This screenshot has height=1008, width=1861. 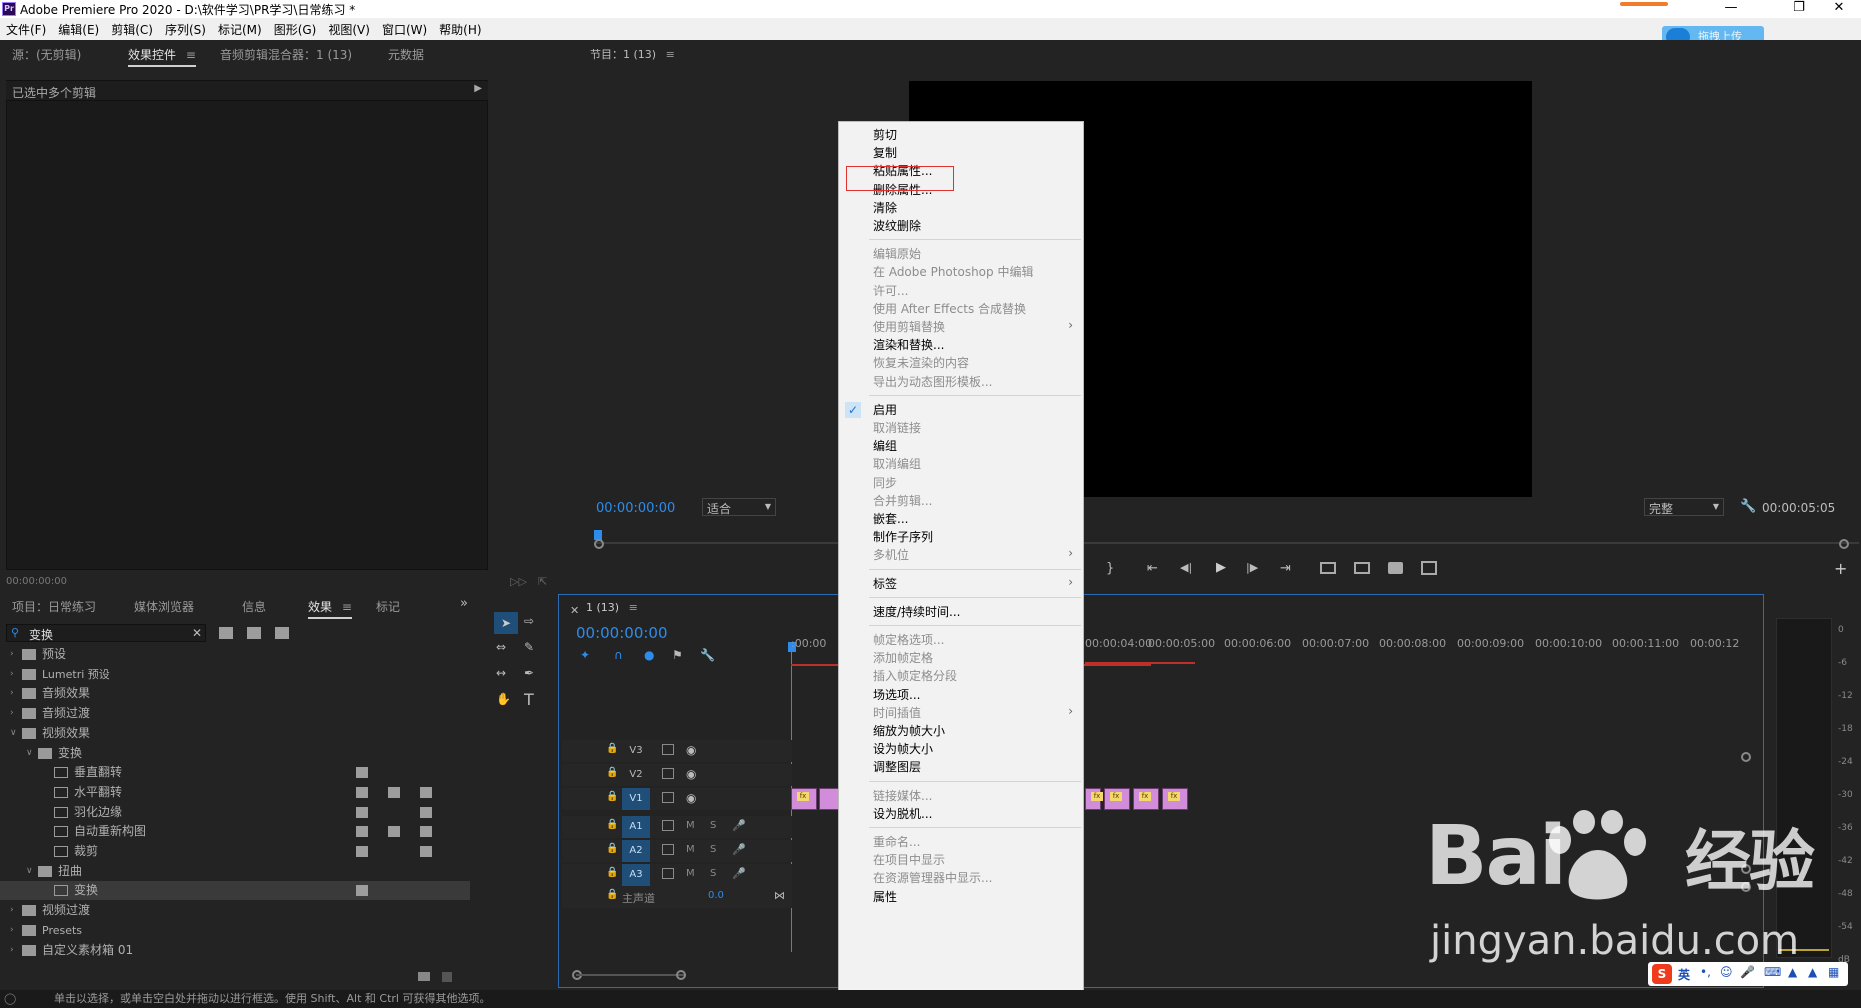 I want to click on tree-folder: › 视频过渡, so click(x=235, y=910).